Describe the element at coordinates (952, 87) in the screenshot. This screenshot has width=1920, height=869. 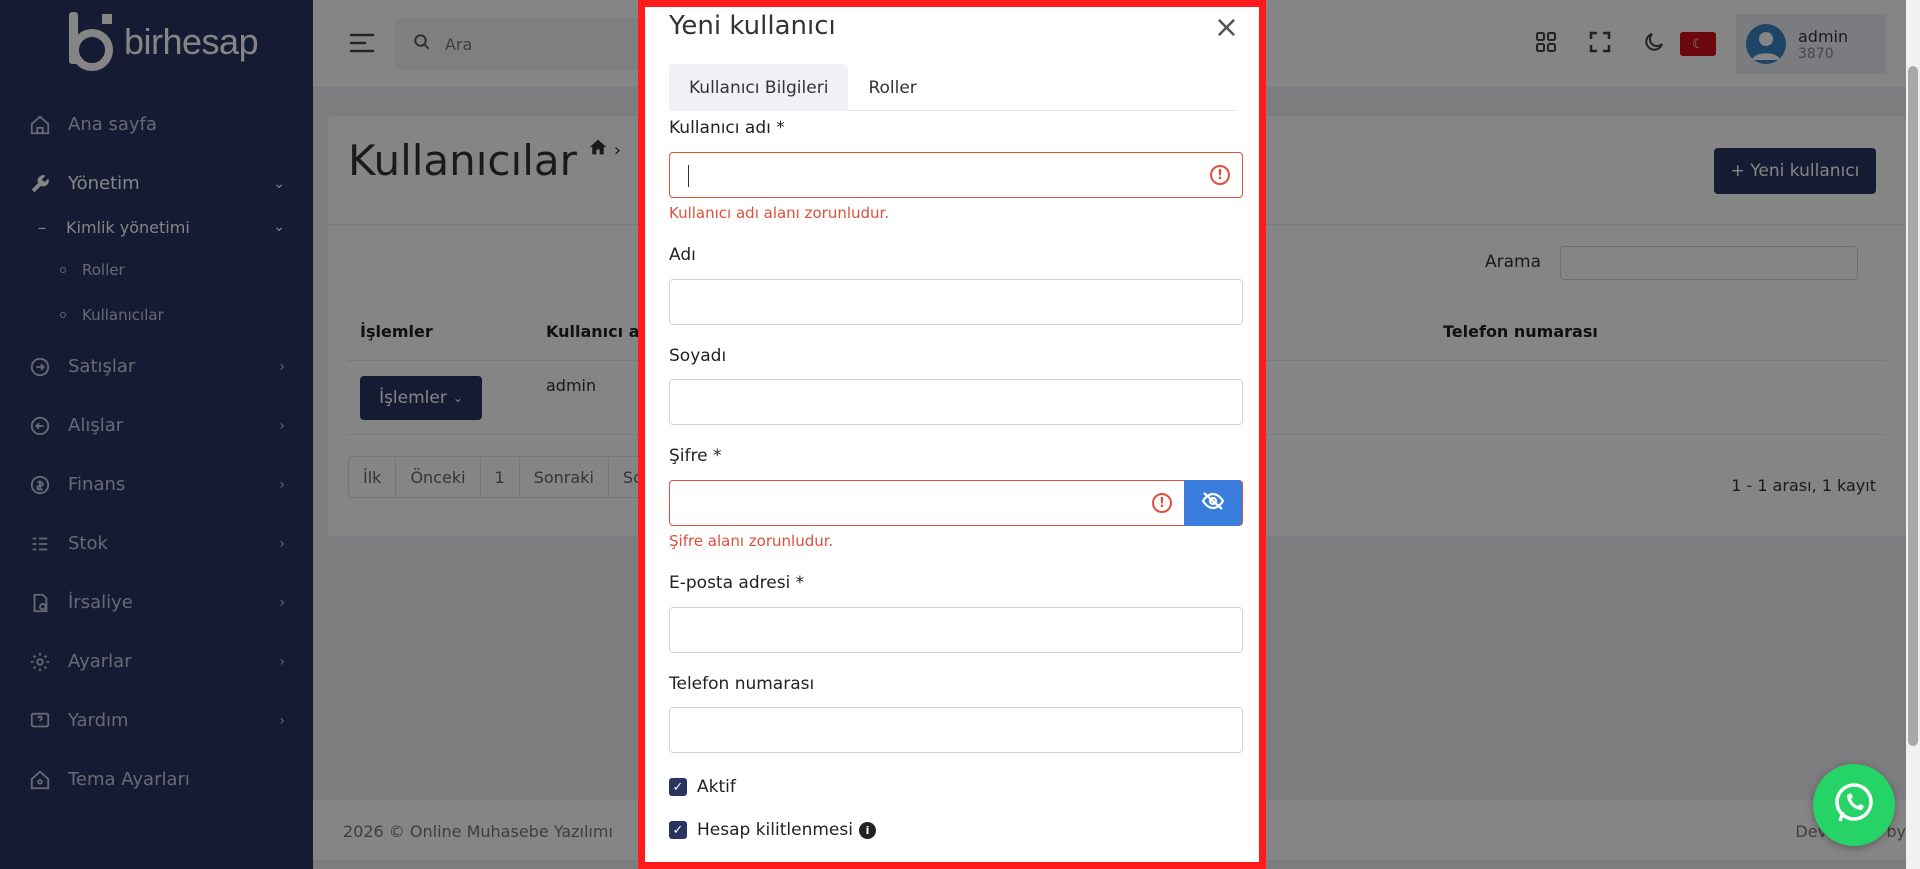
I see `modal-tabs: Kullanıcı Bilgileri Roller` at that location.